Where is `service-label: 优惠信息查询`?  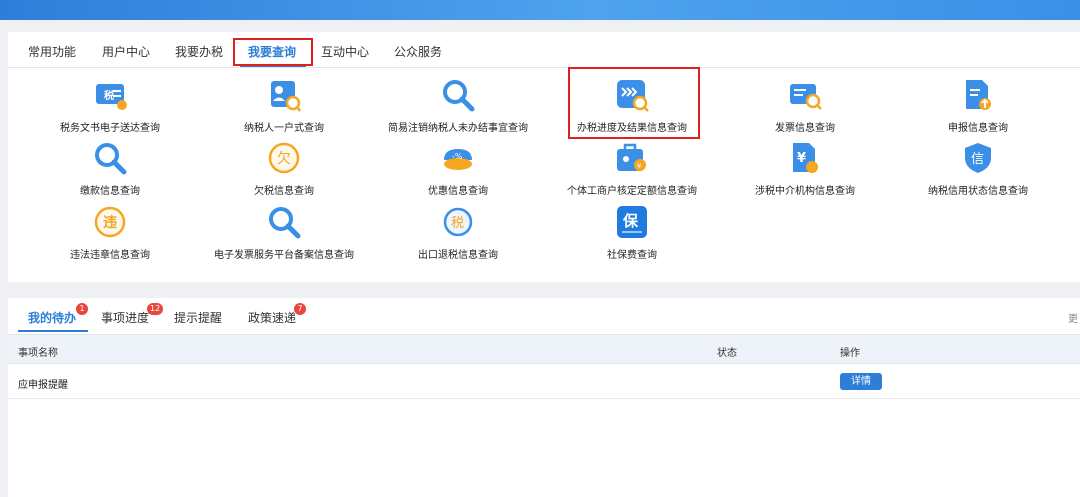
service-label: 优惠信息查询 is located at coordinates (458, 191).